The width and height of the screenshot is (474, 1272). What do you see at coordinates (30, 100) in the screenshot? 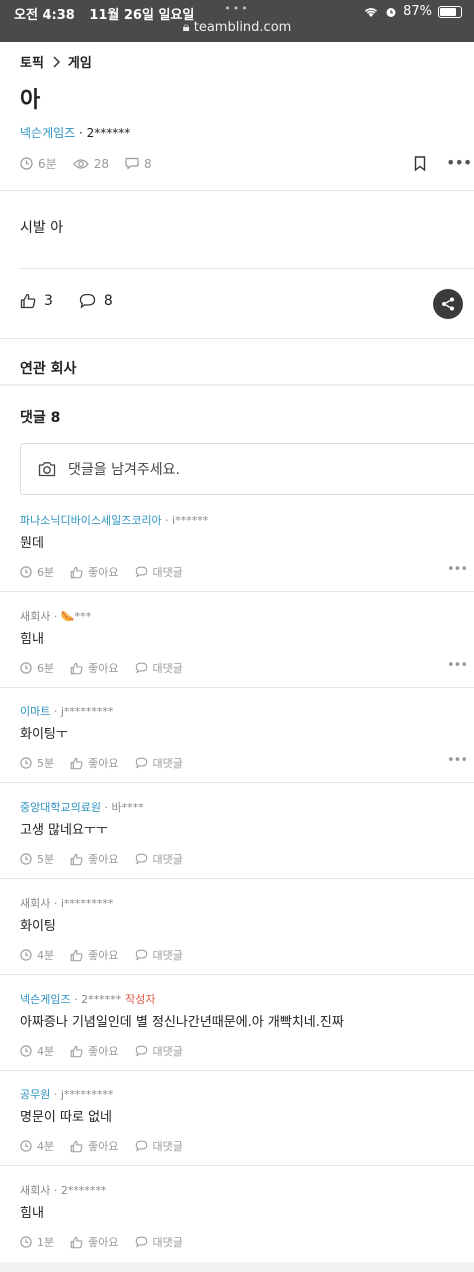
I see `post-title: 아` at bounding box center [30, 100].